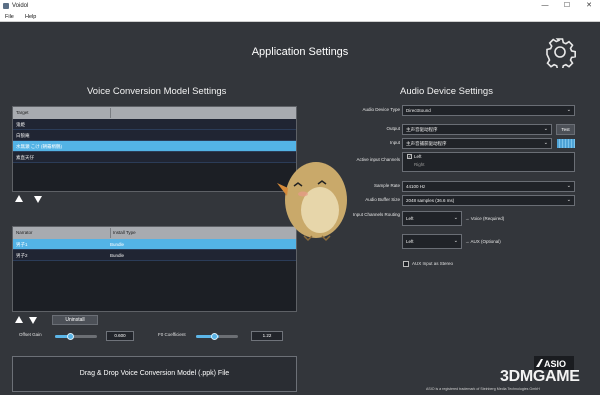 The image size is (600, 395). I want to click on output-value: 主声音驱动程序, so click(422, 129).